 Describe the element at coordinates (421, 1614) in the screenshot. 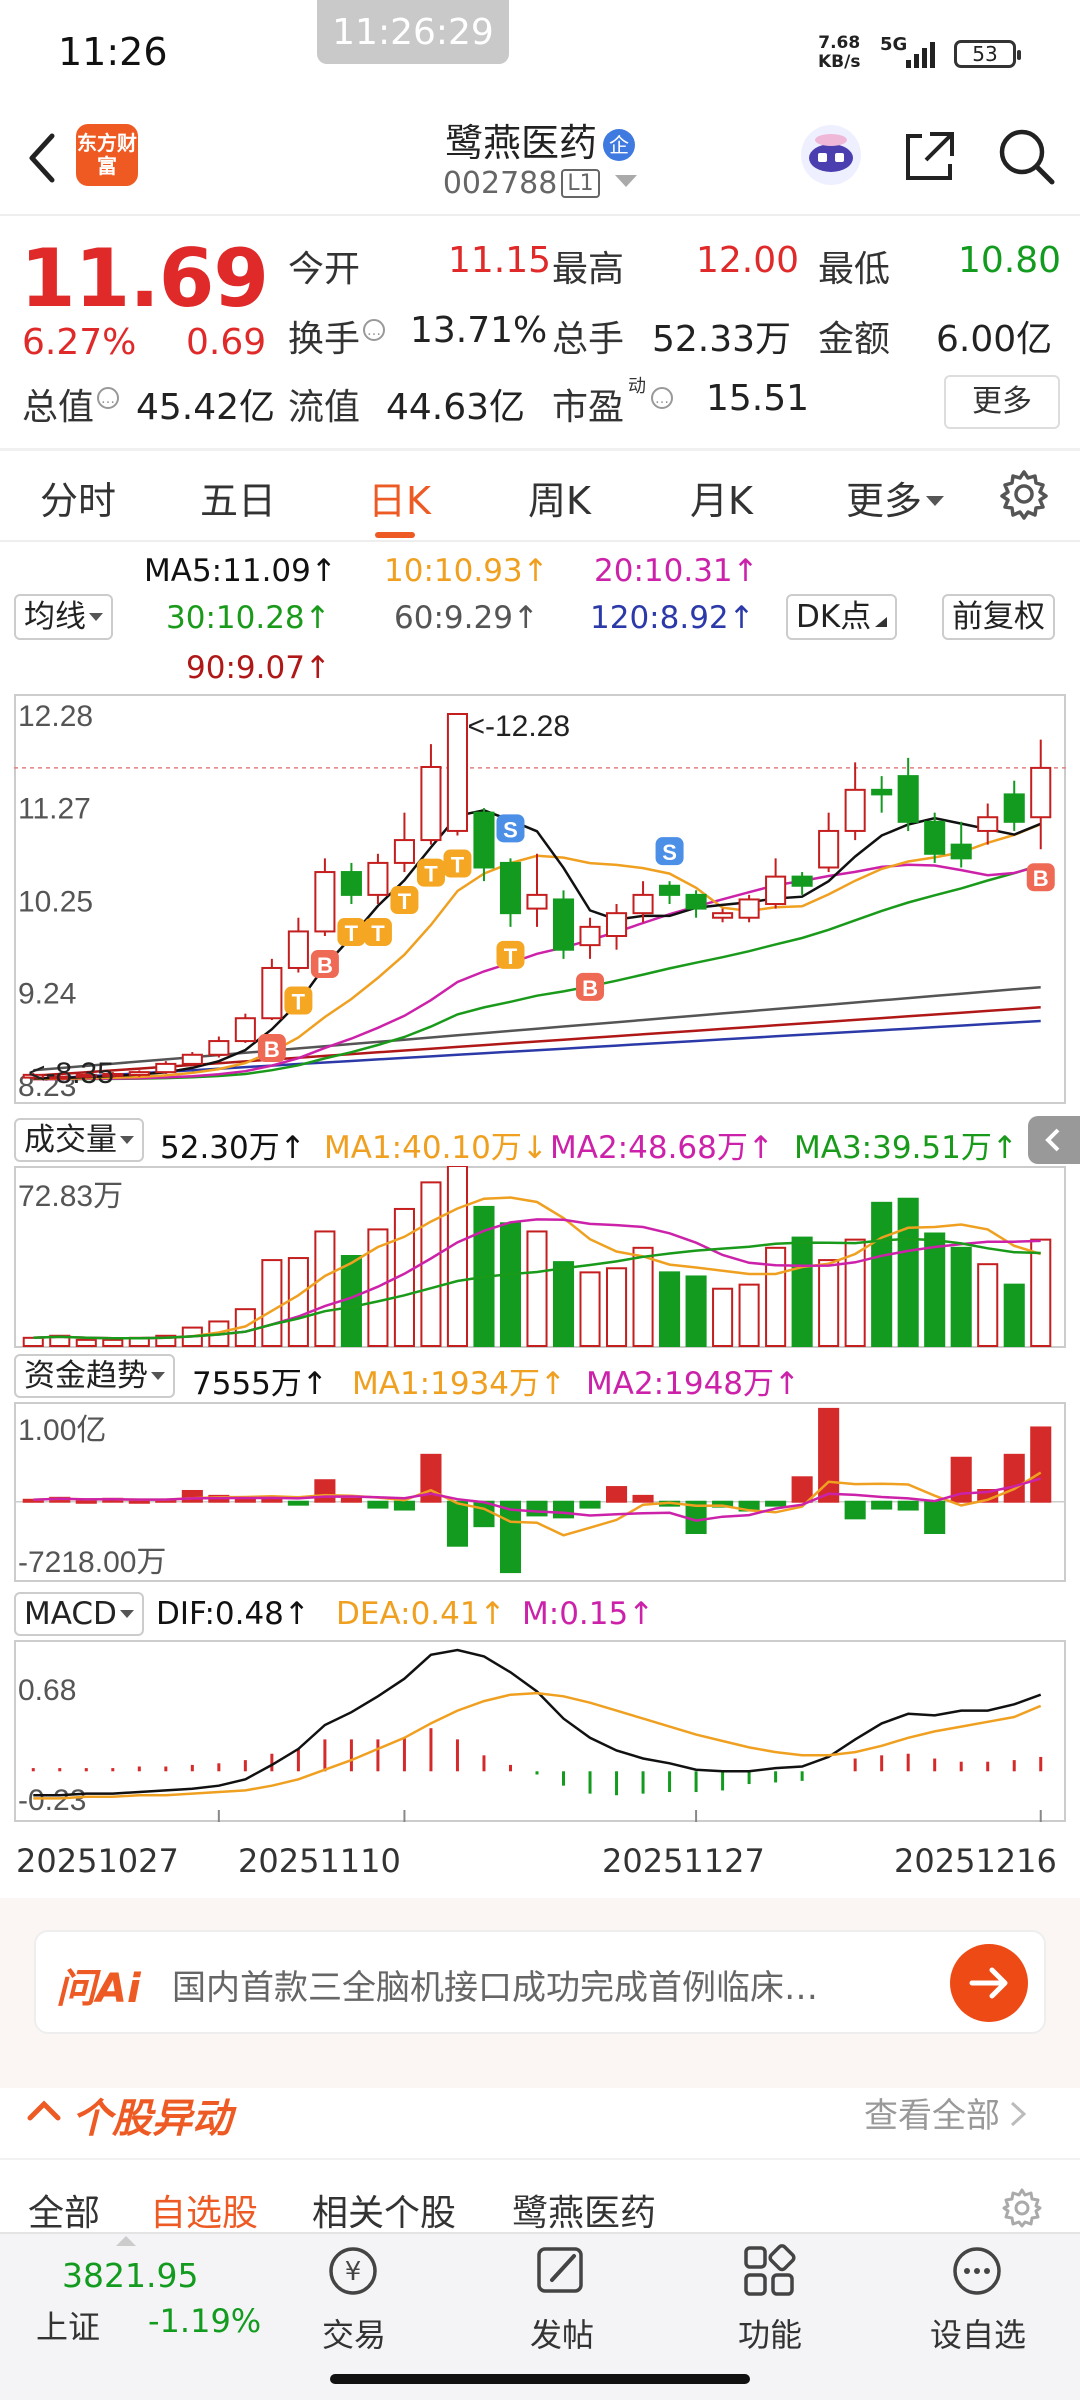

I see `macd-dea-legend: DEA:0.41↑` at that location.